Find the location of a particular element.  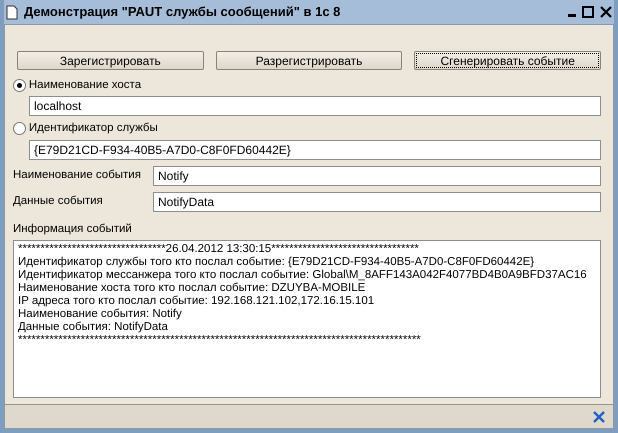

log-line: *********************************26.04.2012 13:30:15********************************* is located at coordinates (219, 249).